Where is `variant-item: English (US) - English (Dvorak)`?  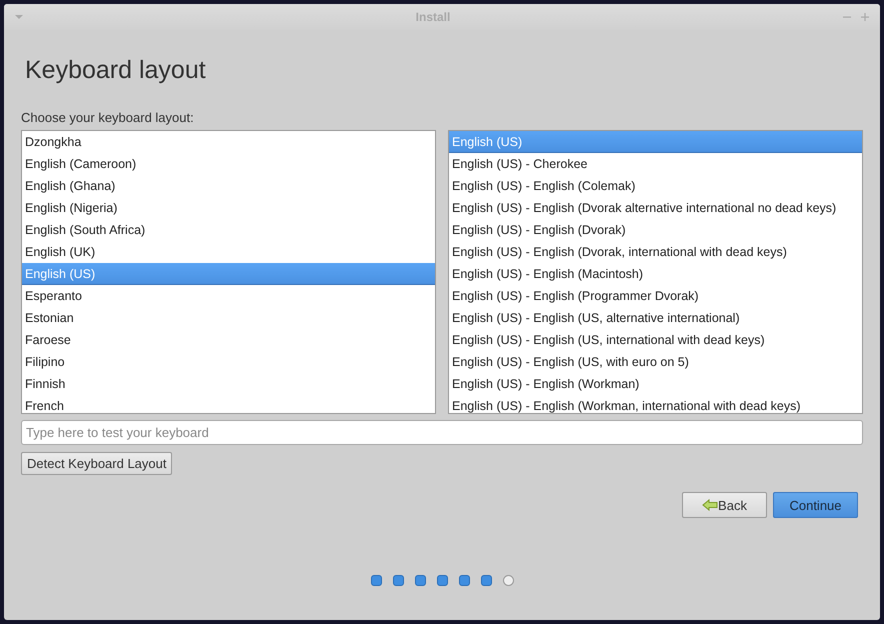
variant-item: English (US) - English (Dvorak) is located at coordinates (655, 230).